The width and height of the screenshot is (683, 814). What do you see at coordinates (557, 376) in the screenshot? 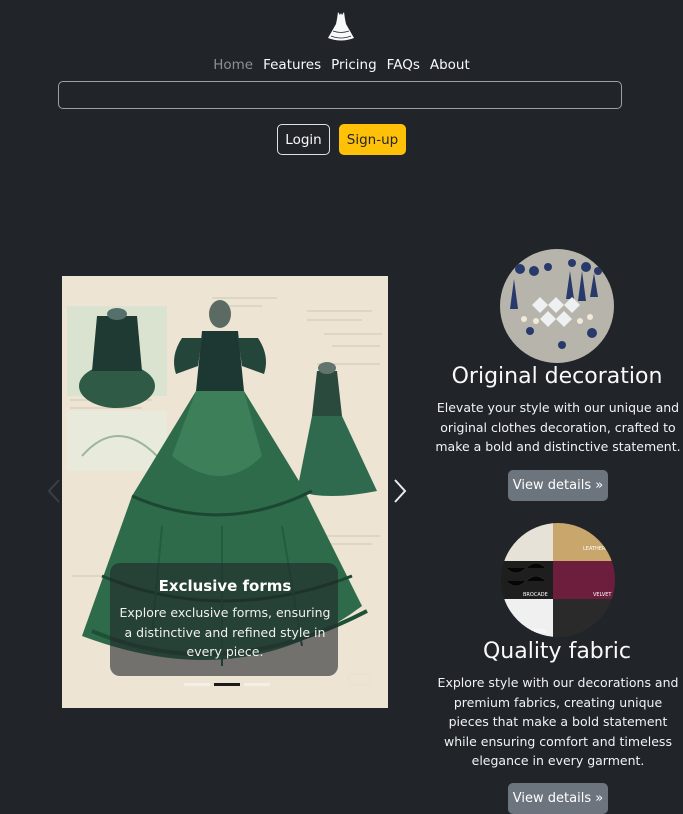
I see `feature-title: Original decoration` at bounding box center [557, 376].